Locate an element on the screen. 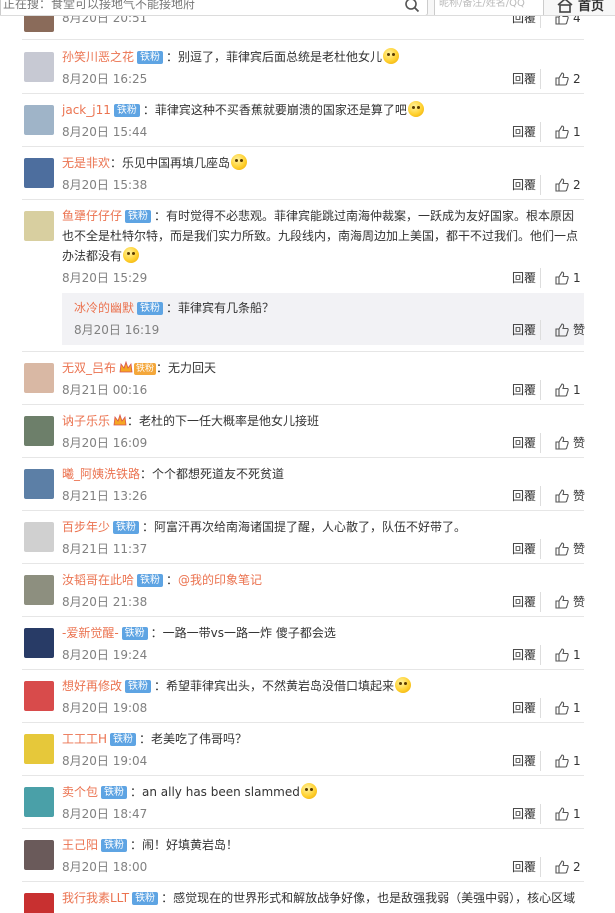 The width and height of the screenshot is (615, 913). username-link: 孙笑川恶之花 is located at coordinates (98, 57).